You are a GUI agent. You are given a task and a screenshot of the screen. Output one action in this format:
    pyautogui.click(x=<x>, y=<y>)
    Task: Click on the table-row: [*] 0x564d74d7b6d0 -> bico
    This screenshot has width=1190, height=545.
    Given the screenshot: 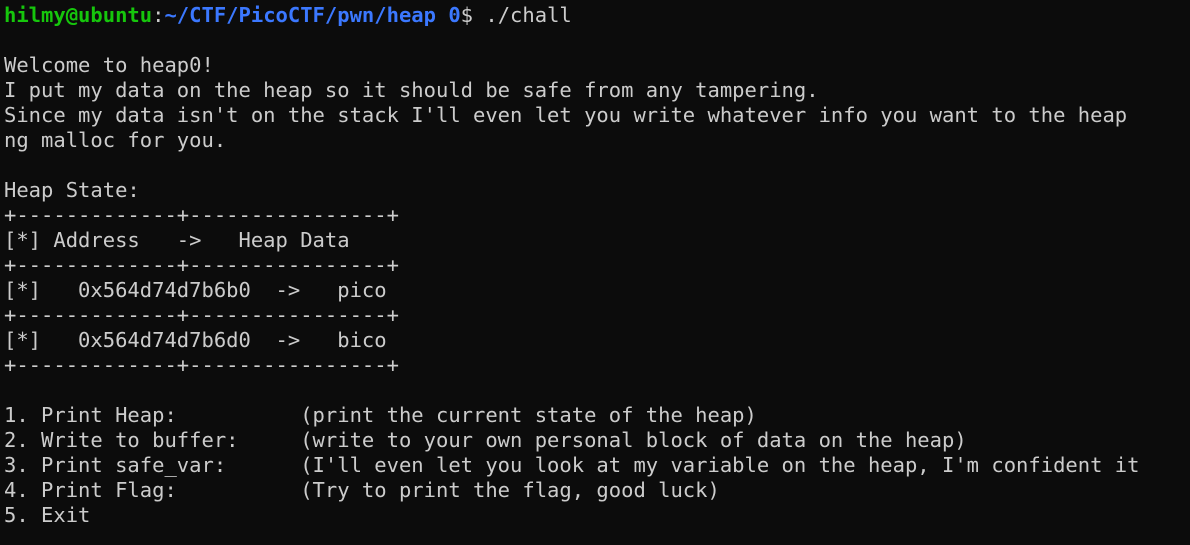 What is the action you would take?
    pyautogui.click(x=195, y=340)
    